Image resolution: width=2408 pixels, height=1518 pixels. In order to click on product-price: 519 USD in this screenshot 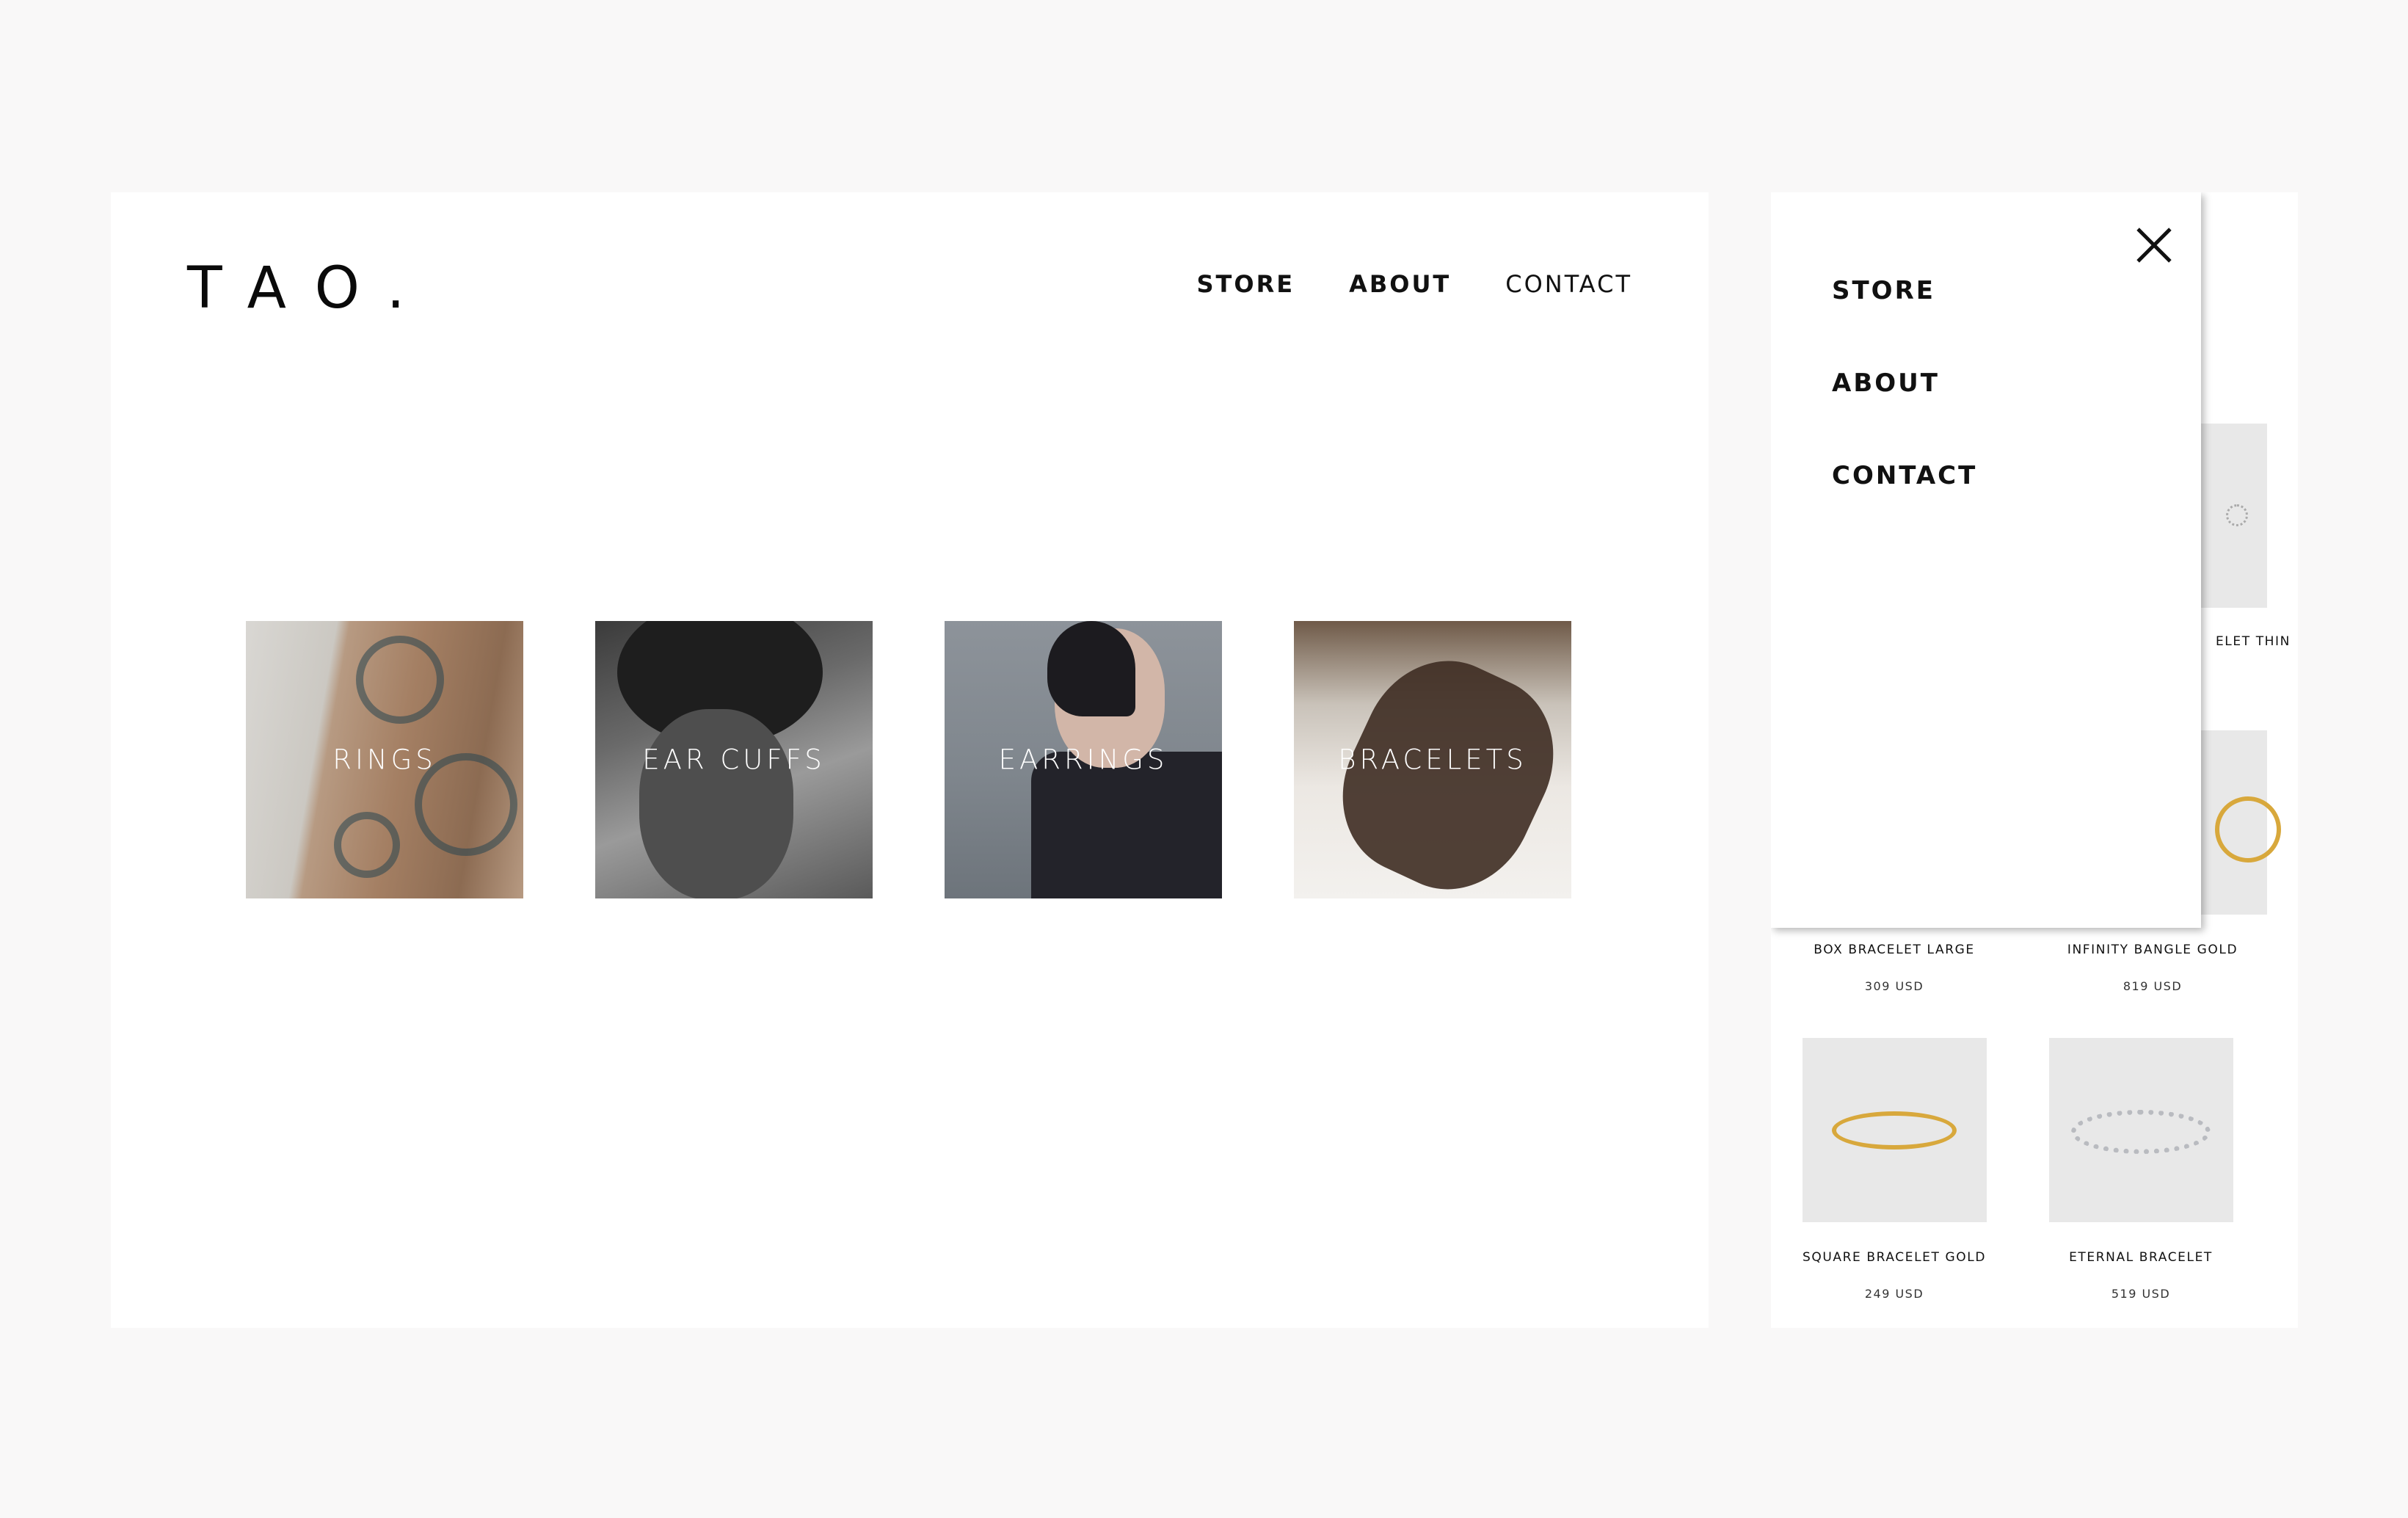, I will do `click(2141, 1294)`.